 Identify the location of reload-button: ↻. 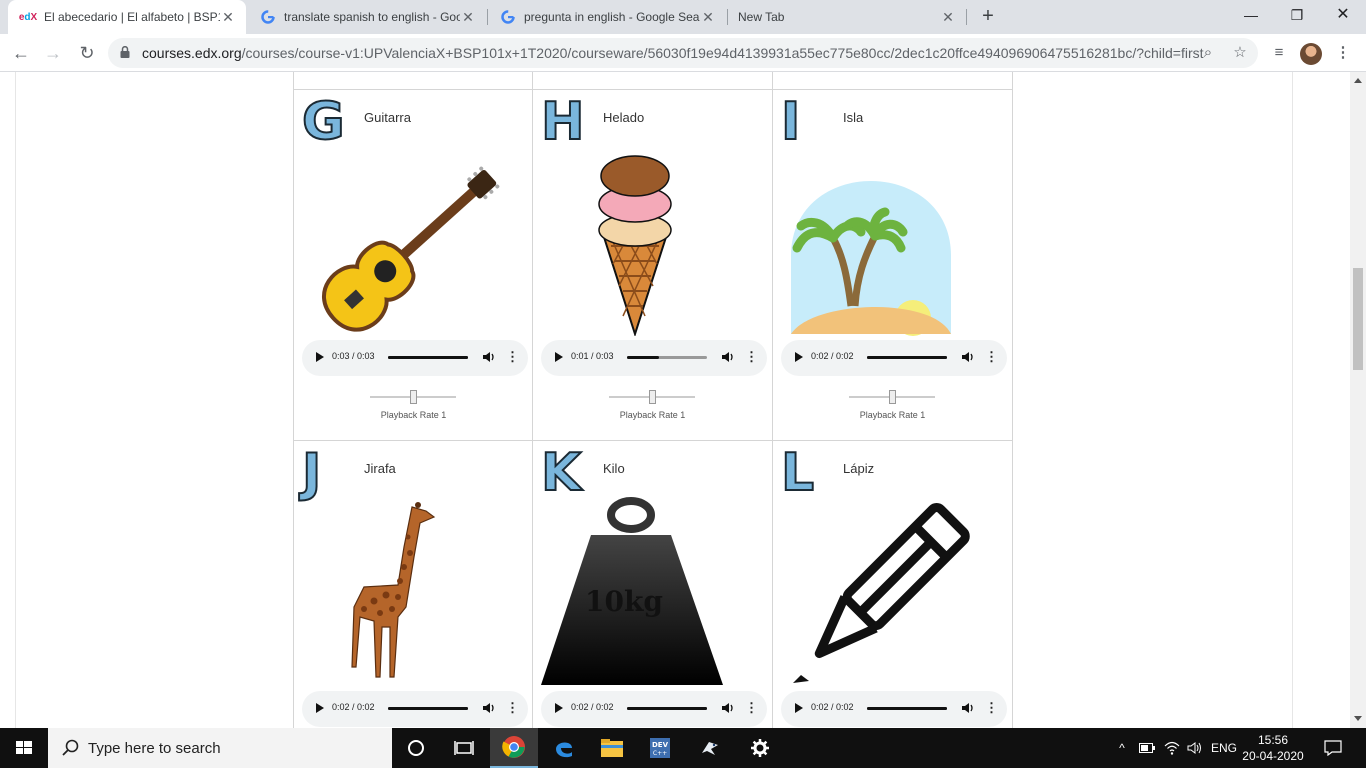
(87, 53).